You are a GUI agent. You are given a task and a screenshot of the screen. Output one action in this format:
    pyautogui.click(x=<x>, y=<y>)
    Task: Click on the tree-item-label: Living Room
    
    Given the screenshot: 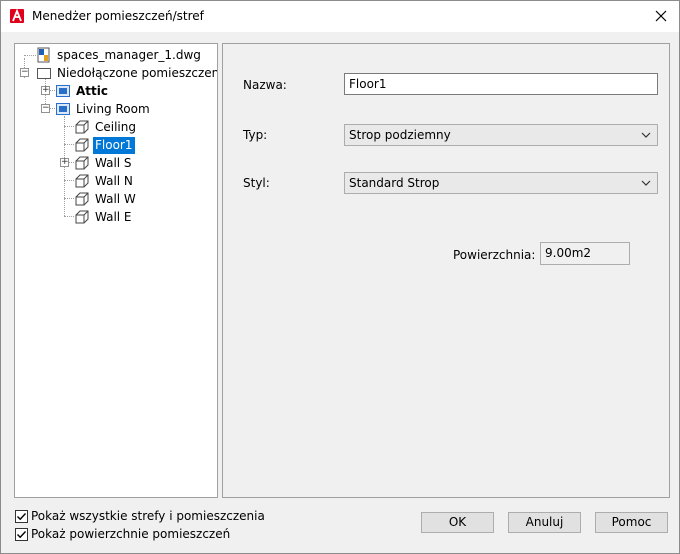 What is the action you would take?
    pyautogui.click(x=113, y=108)
    